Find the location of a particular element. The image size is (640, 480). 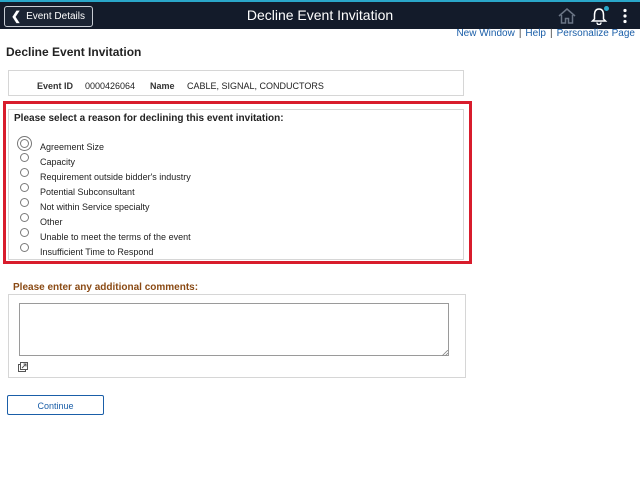

page-links: New Window | Help | Personalize Page is located at coordinates (545, 34).